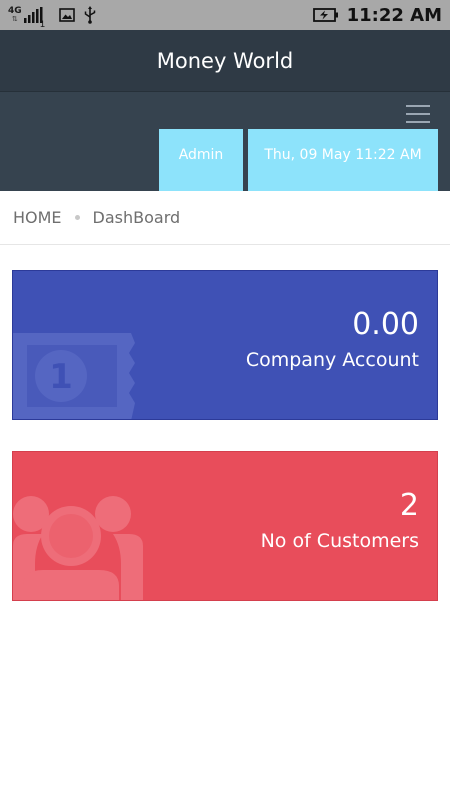 Image resolution: width=450 pixels, height=800 pixels. I want to click on hamburger-menu-icon, so click(418, 114).